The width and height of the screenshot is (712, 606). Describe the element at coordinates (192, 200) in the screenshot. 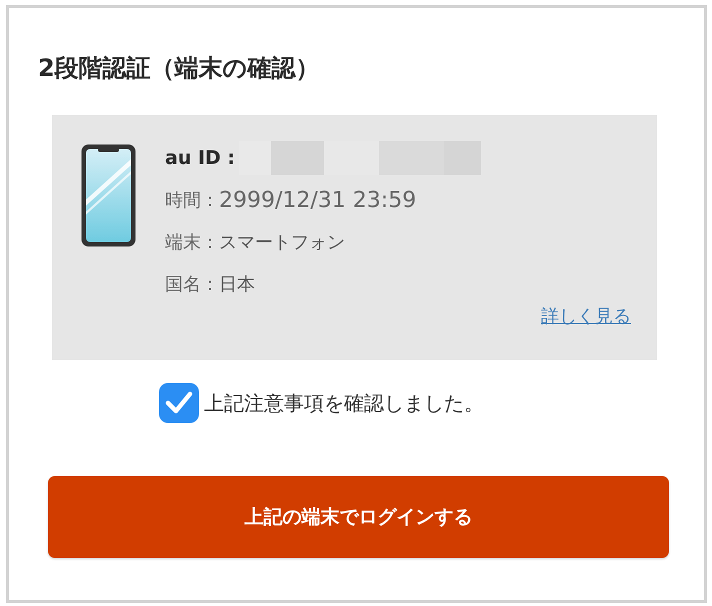

I see `detail-label: 時間：` at that location.